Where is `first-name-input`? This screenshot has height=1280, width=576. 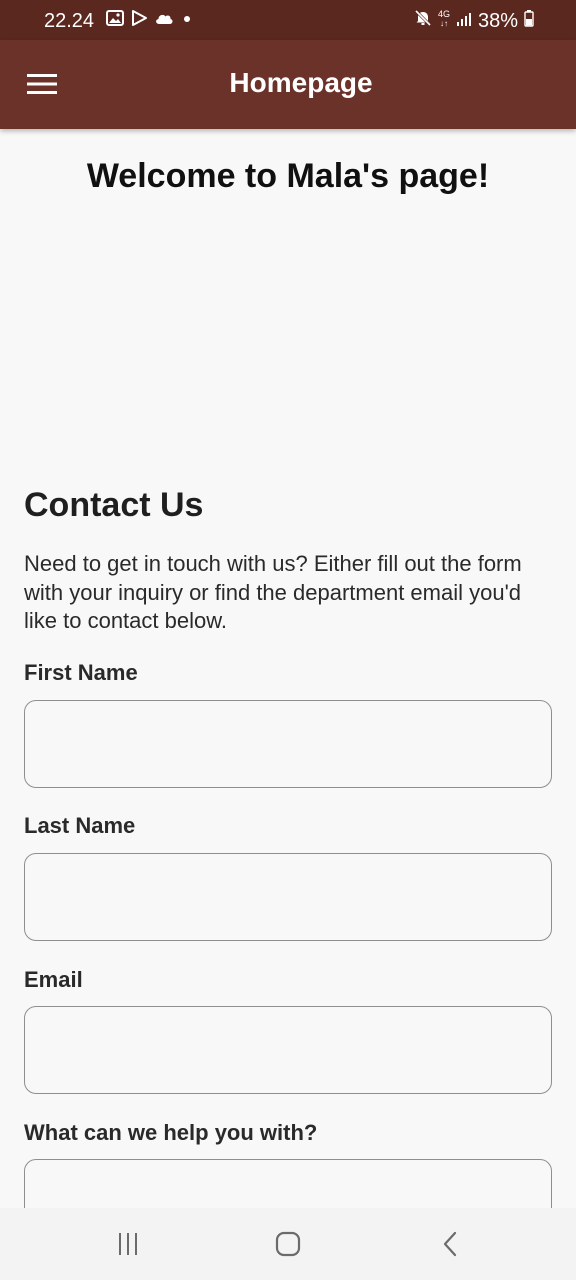
first-name-input is located at coordinates (288, 744).